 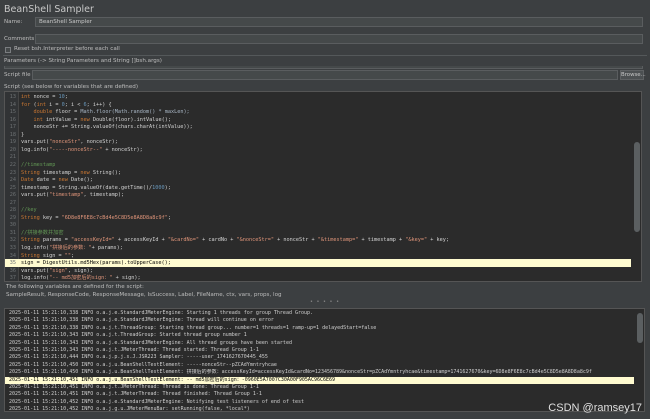 I want to click on code-text: log.info("-----nonceStr--" + nonceStr);, so click(x=82, y=149).